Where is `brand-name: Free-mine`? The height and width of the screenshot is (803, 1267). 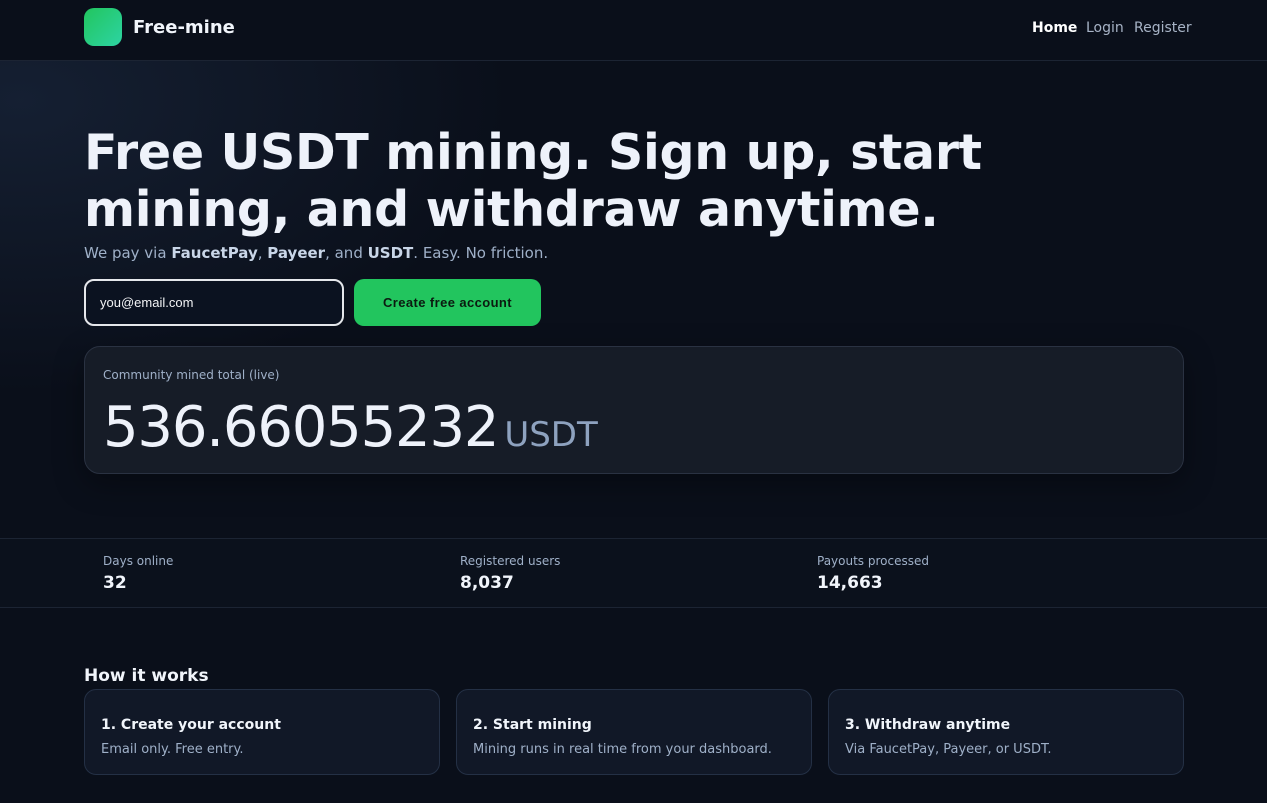
brand-name: Free-mine is located at coordinates (184, 27).